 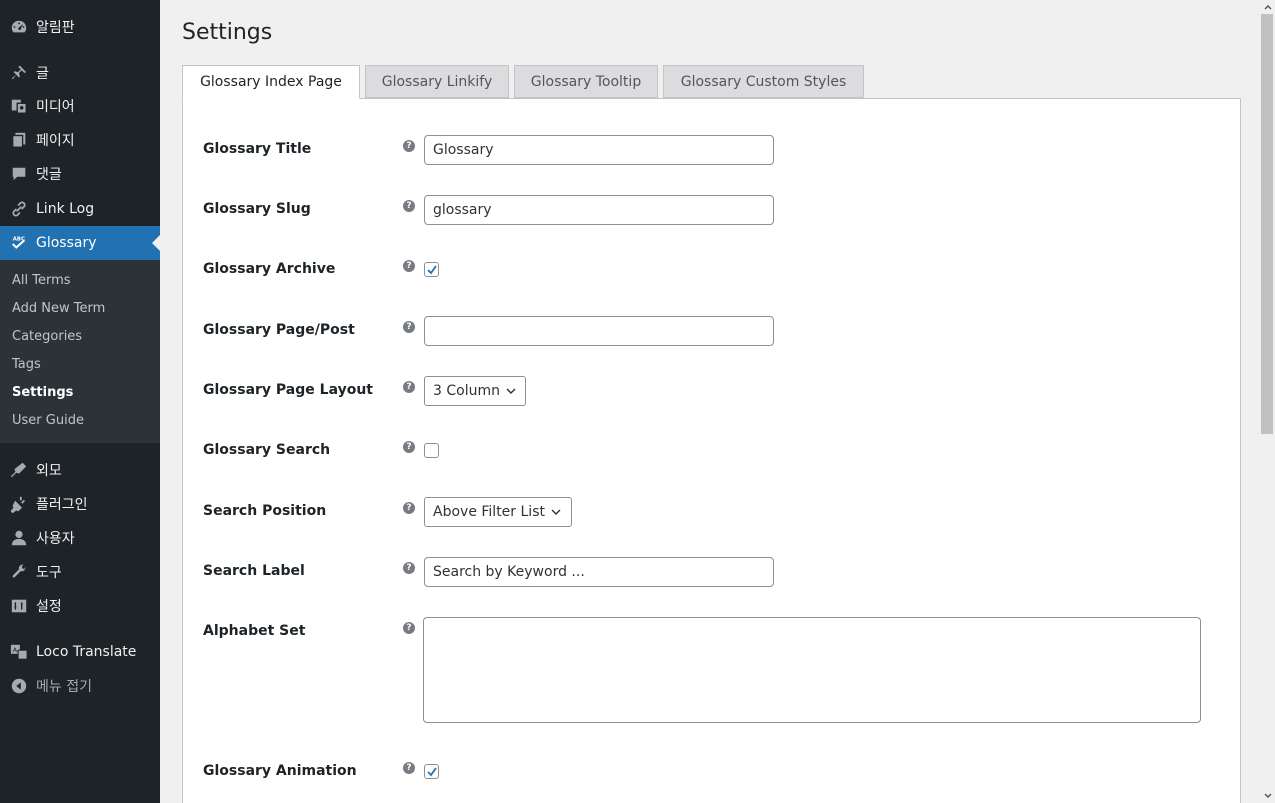 What do you see at coordinates (80, 606) in the screenshot?
I see `menu-item-settings: 설정` at bounding box center [80, 606].